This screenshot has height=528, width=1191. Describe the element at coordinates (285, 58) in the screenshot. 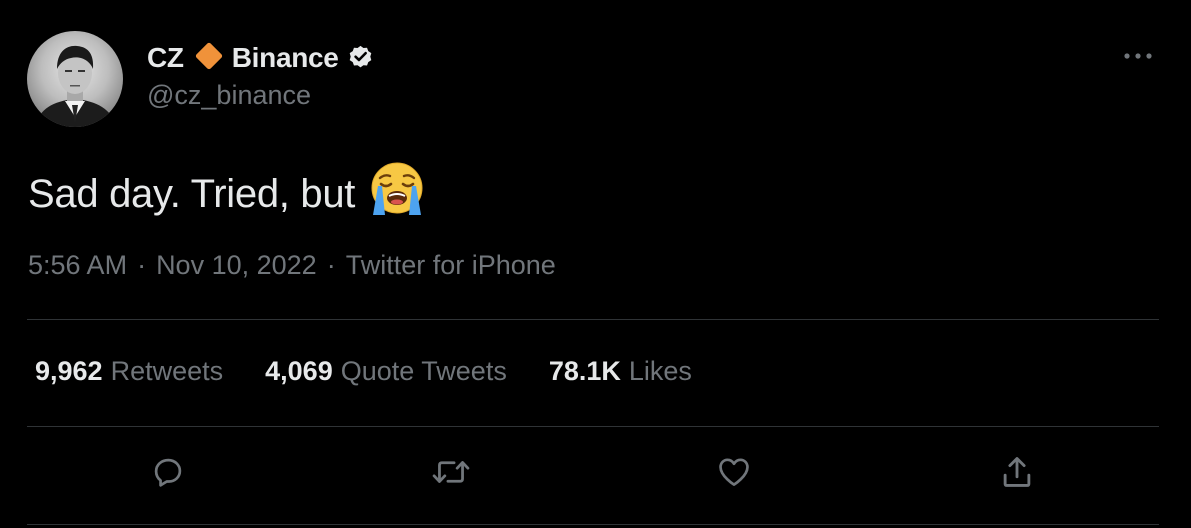

I see `display-name-suffix: Binance` at that location.